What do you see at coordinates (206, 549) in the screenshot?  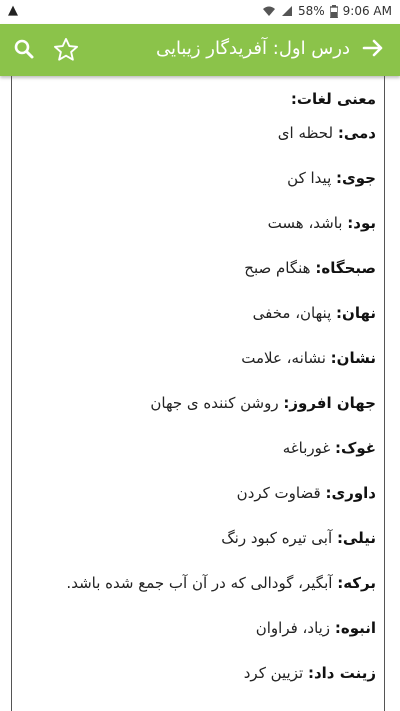 I see `list-item: نیلی: آبی تیره کبود رنگ` at bounding box center [206, 549].